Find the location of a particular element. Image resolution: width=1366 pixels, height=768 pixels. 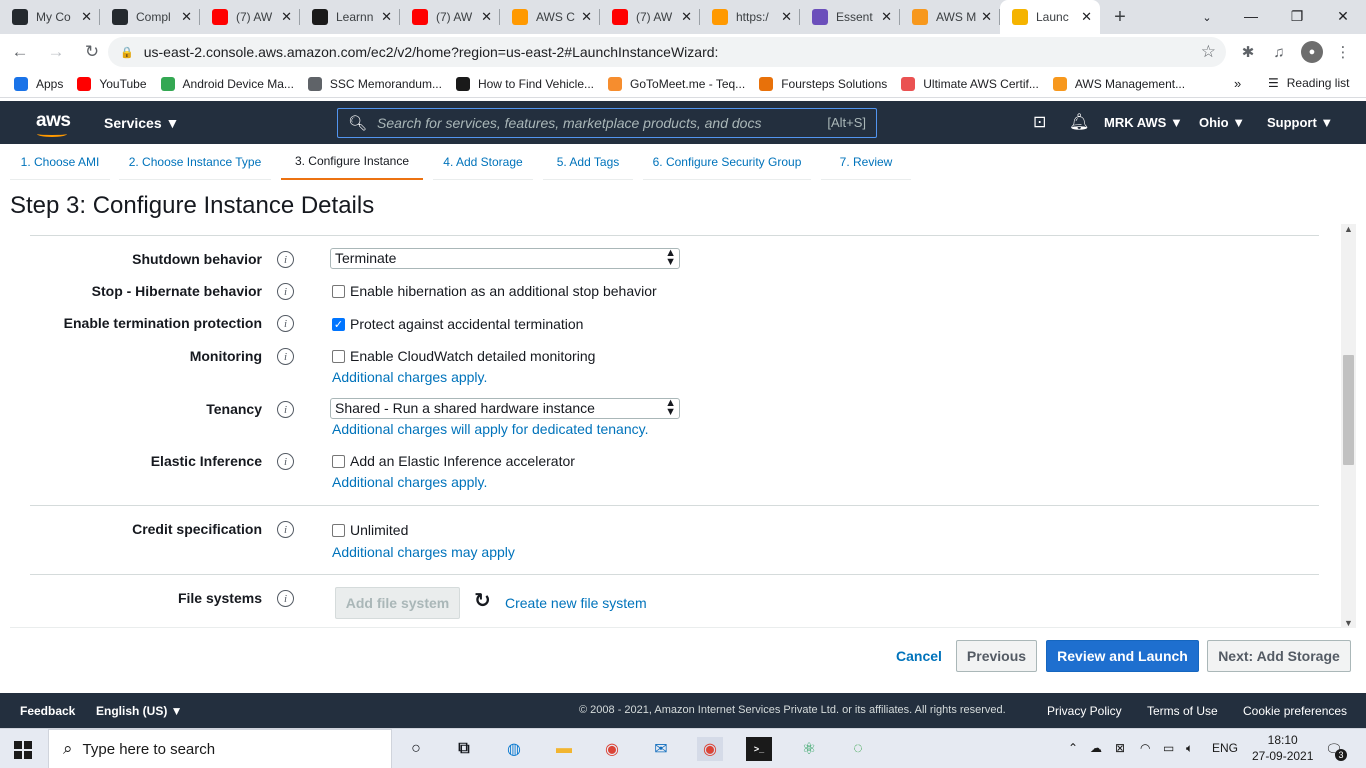

reading-list-button: ☰ Reading list is located at coordinates (1308, 83).